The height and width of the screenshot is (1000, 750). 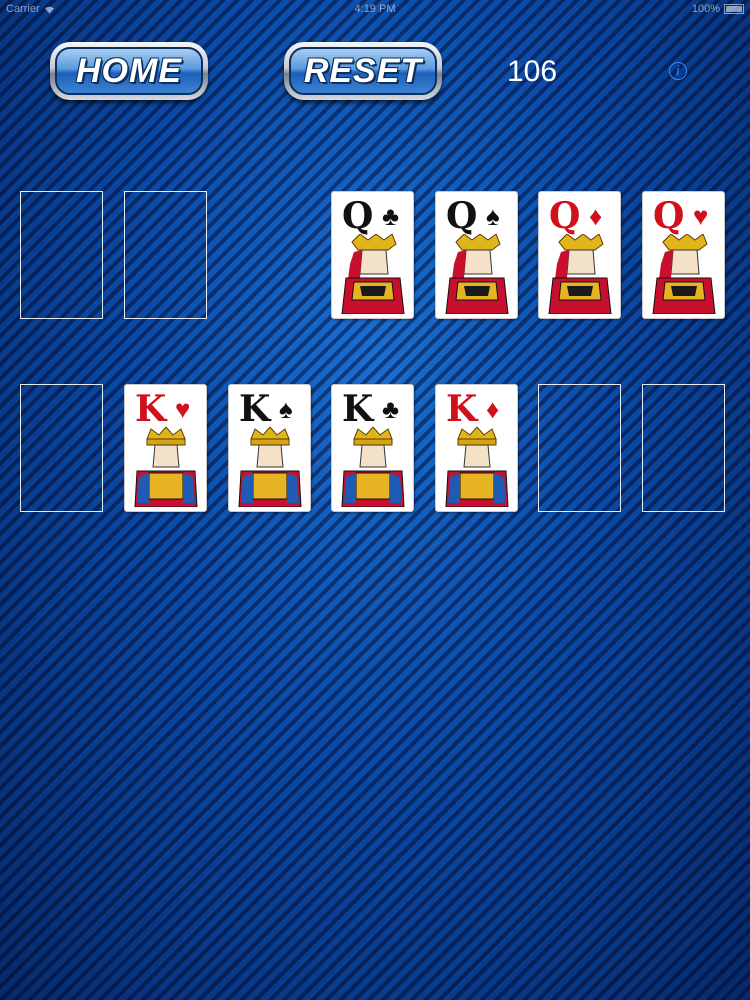 What do you see at coordinates (734, 9) in the screenshot?
I see `battery-icon` at bounding box center [734, 9].